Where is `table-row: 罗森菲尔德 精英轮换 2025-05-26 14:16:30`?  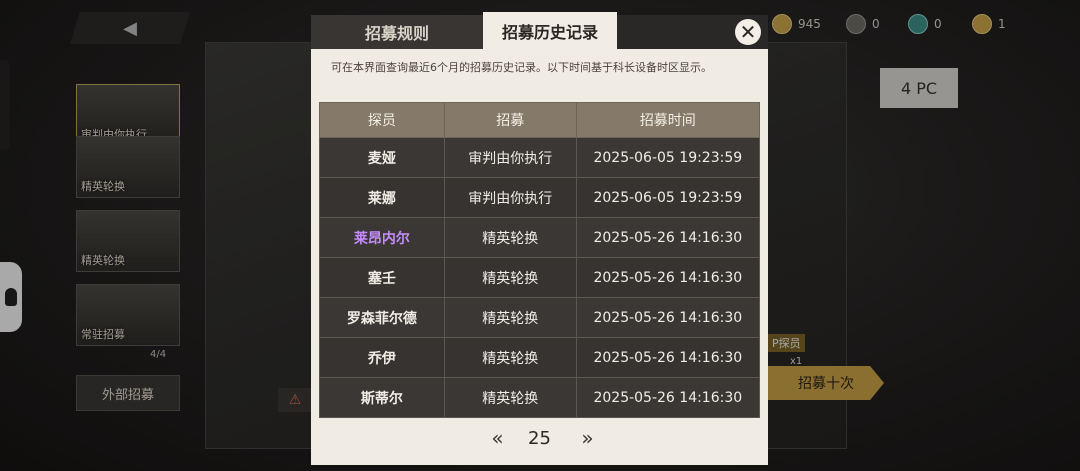
table-row: 罗森菲尔德 精英轮换 2025-05-26 14:16:30 is located at coordinates (539, 318).